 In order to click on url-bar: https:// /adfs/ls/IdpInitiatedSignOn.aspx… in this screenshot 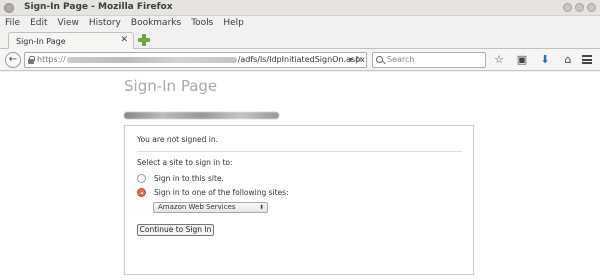, I will do `click(195, 60)`.